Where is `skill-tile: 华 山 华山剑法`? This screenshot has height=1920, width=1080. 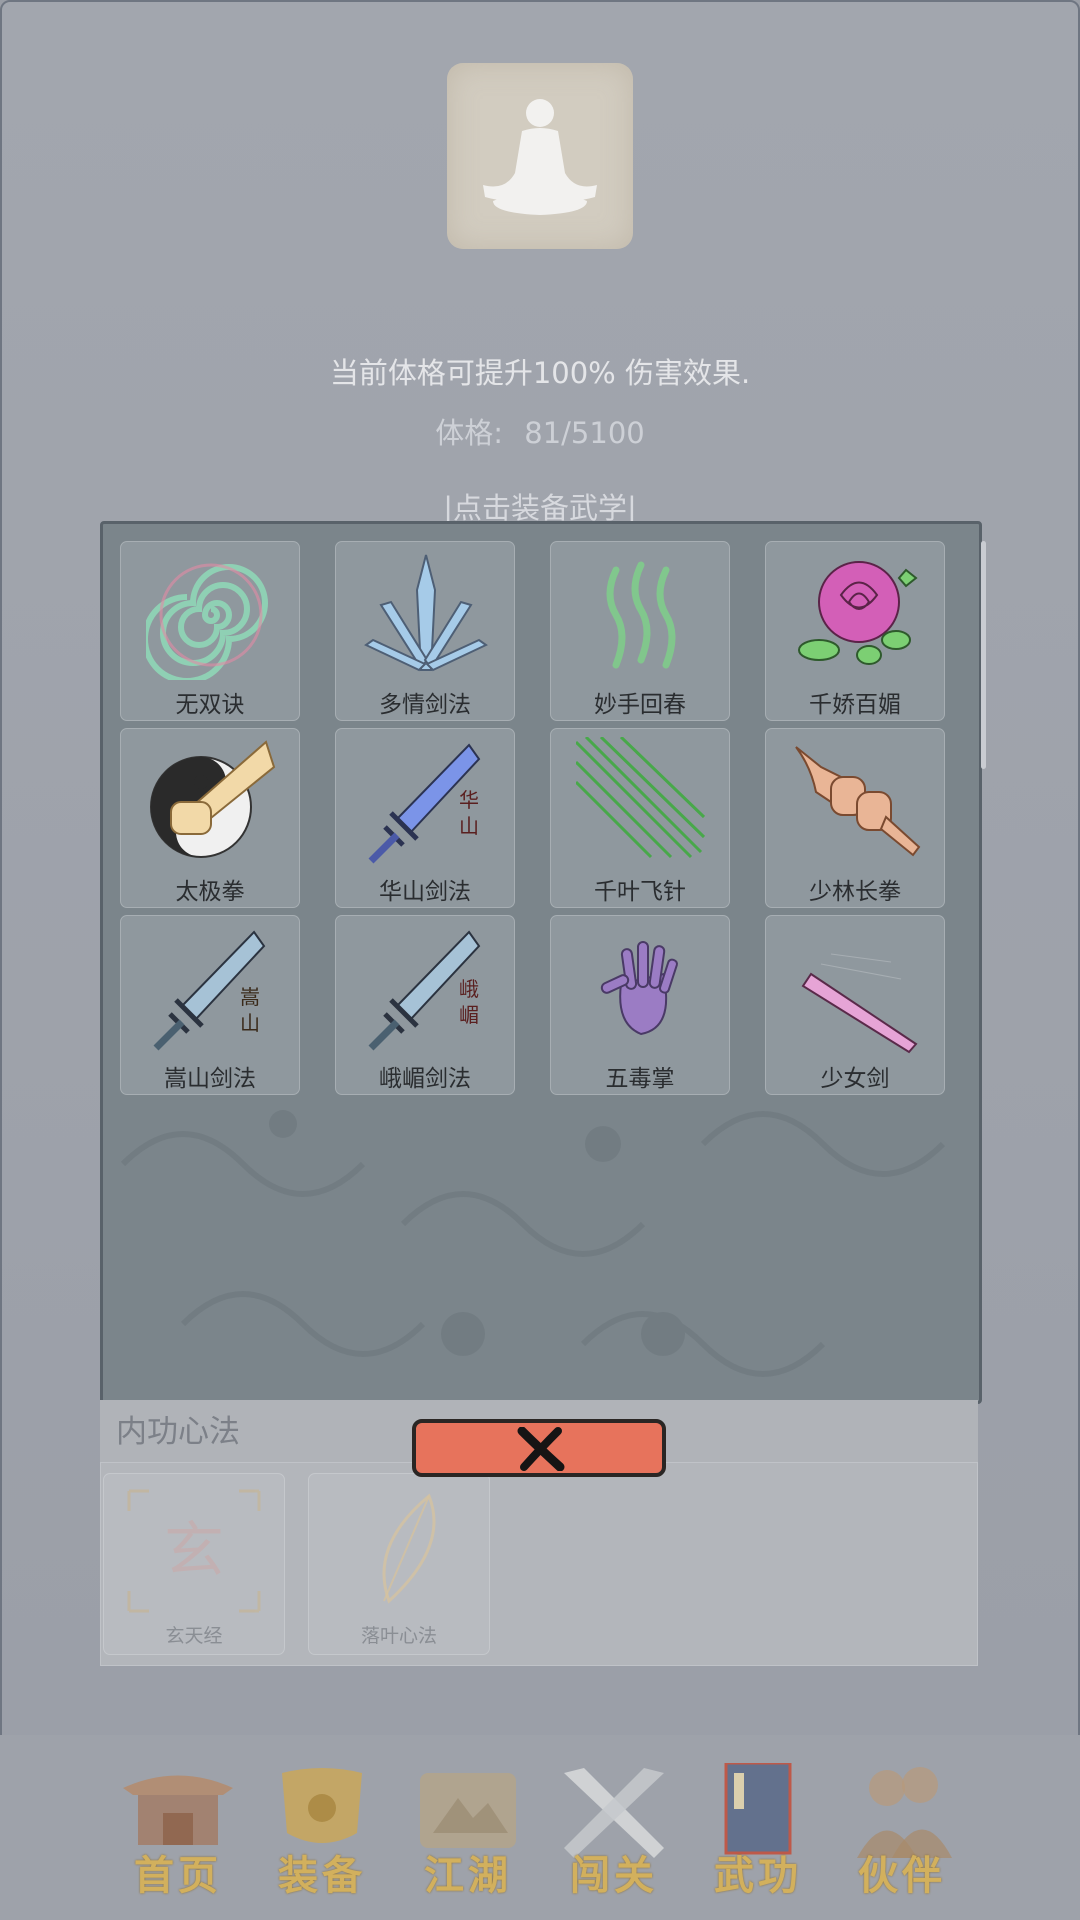 skill-tile: 华 山 华山剑法 is located at coordinates (425, 818).